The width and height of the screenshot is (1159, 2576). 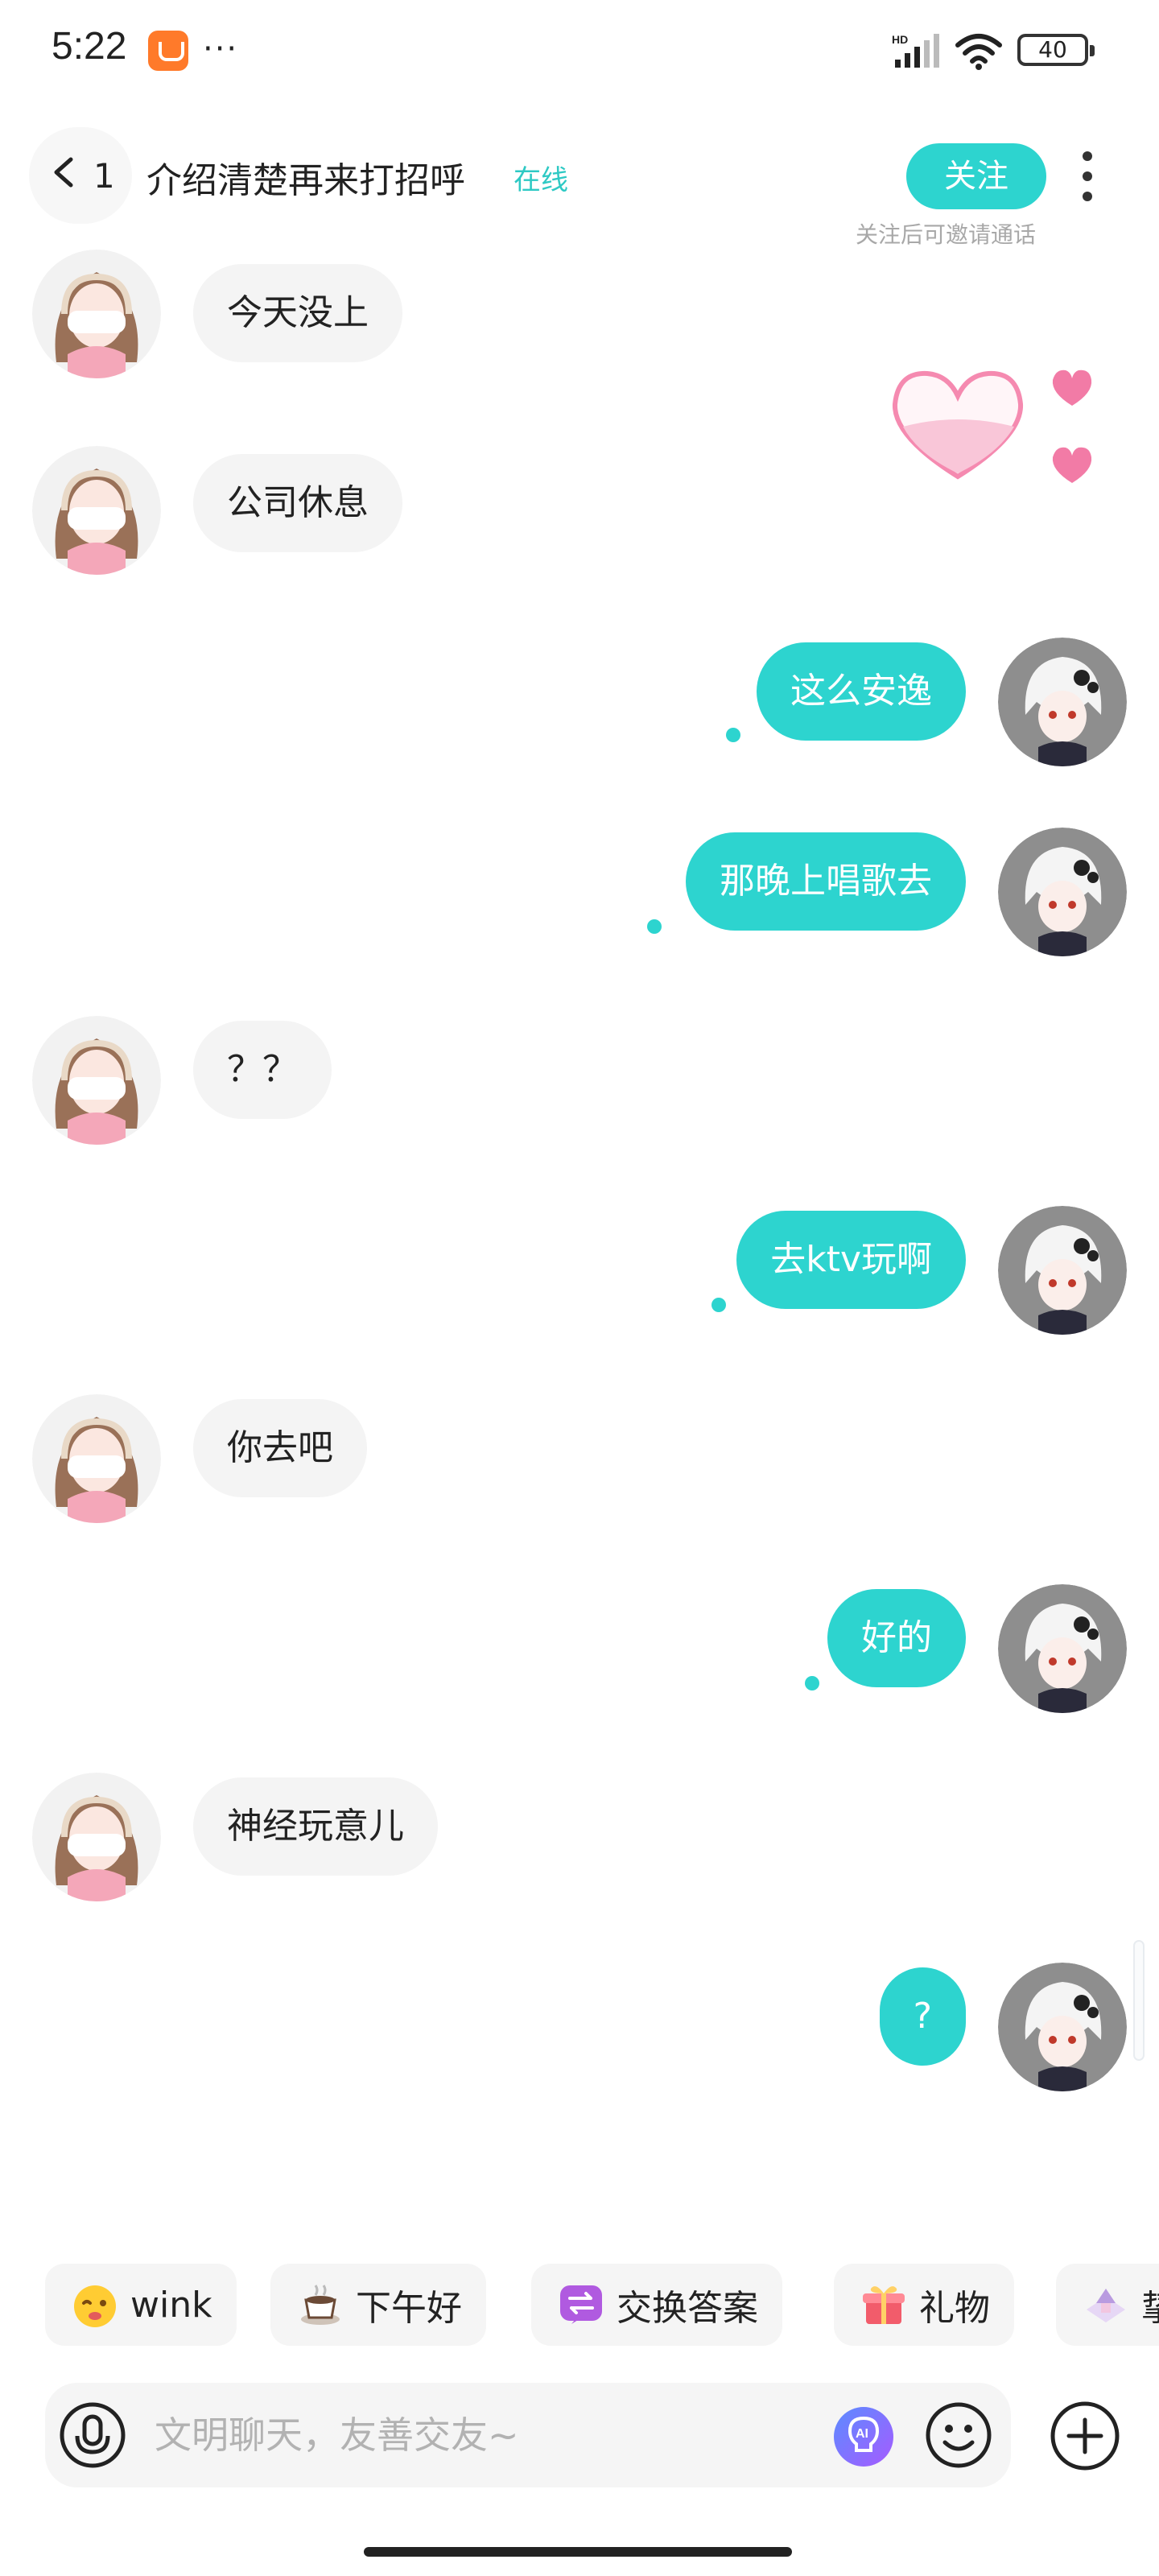 I want to click on incoming-message-bubble: 神经玩意儿, so click(x=315, y=1826).